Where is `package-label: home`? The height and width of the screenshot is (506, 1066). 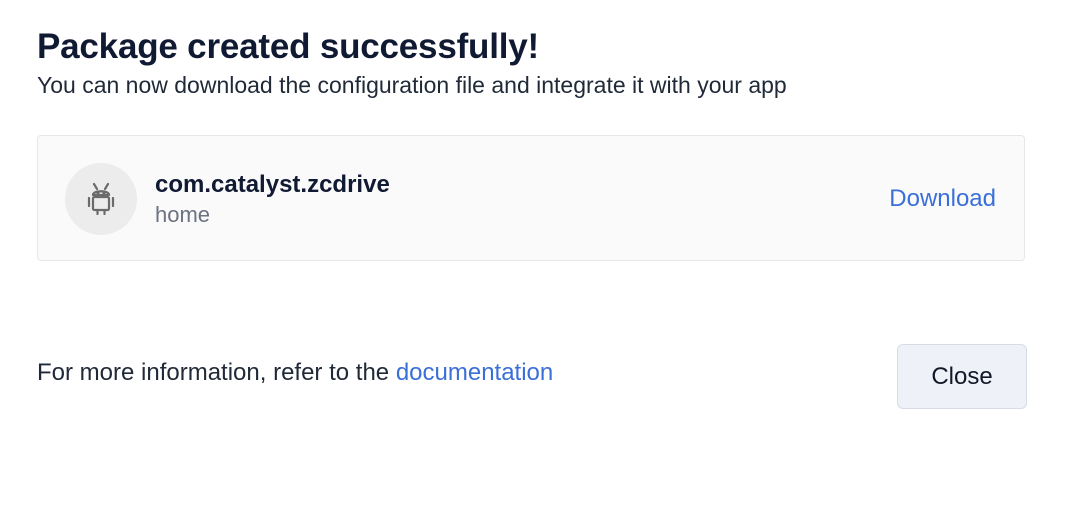
package-label: home is located at coordinates (183, 214).